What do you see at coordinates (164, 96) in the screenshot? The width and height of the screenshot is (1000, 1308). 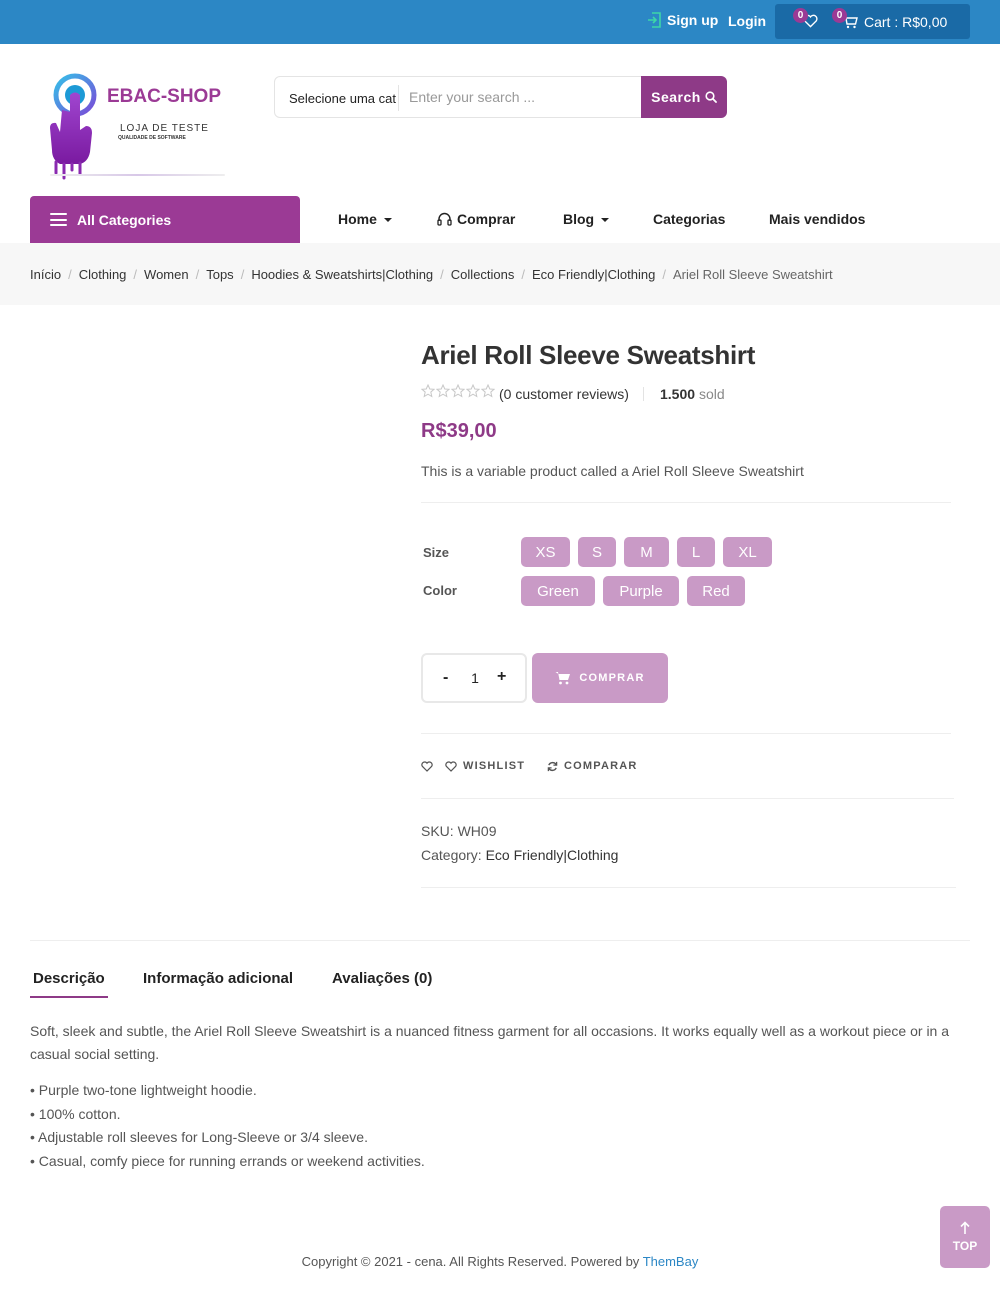 I see `logo-brand-text: EBAC-SHOP` at bounding box center [164, 96].